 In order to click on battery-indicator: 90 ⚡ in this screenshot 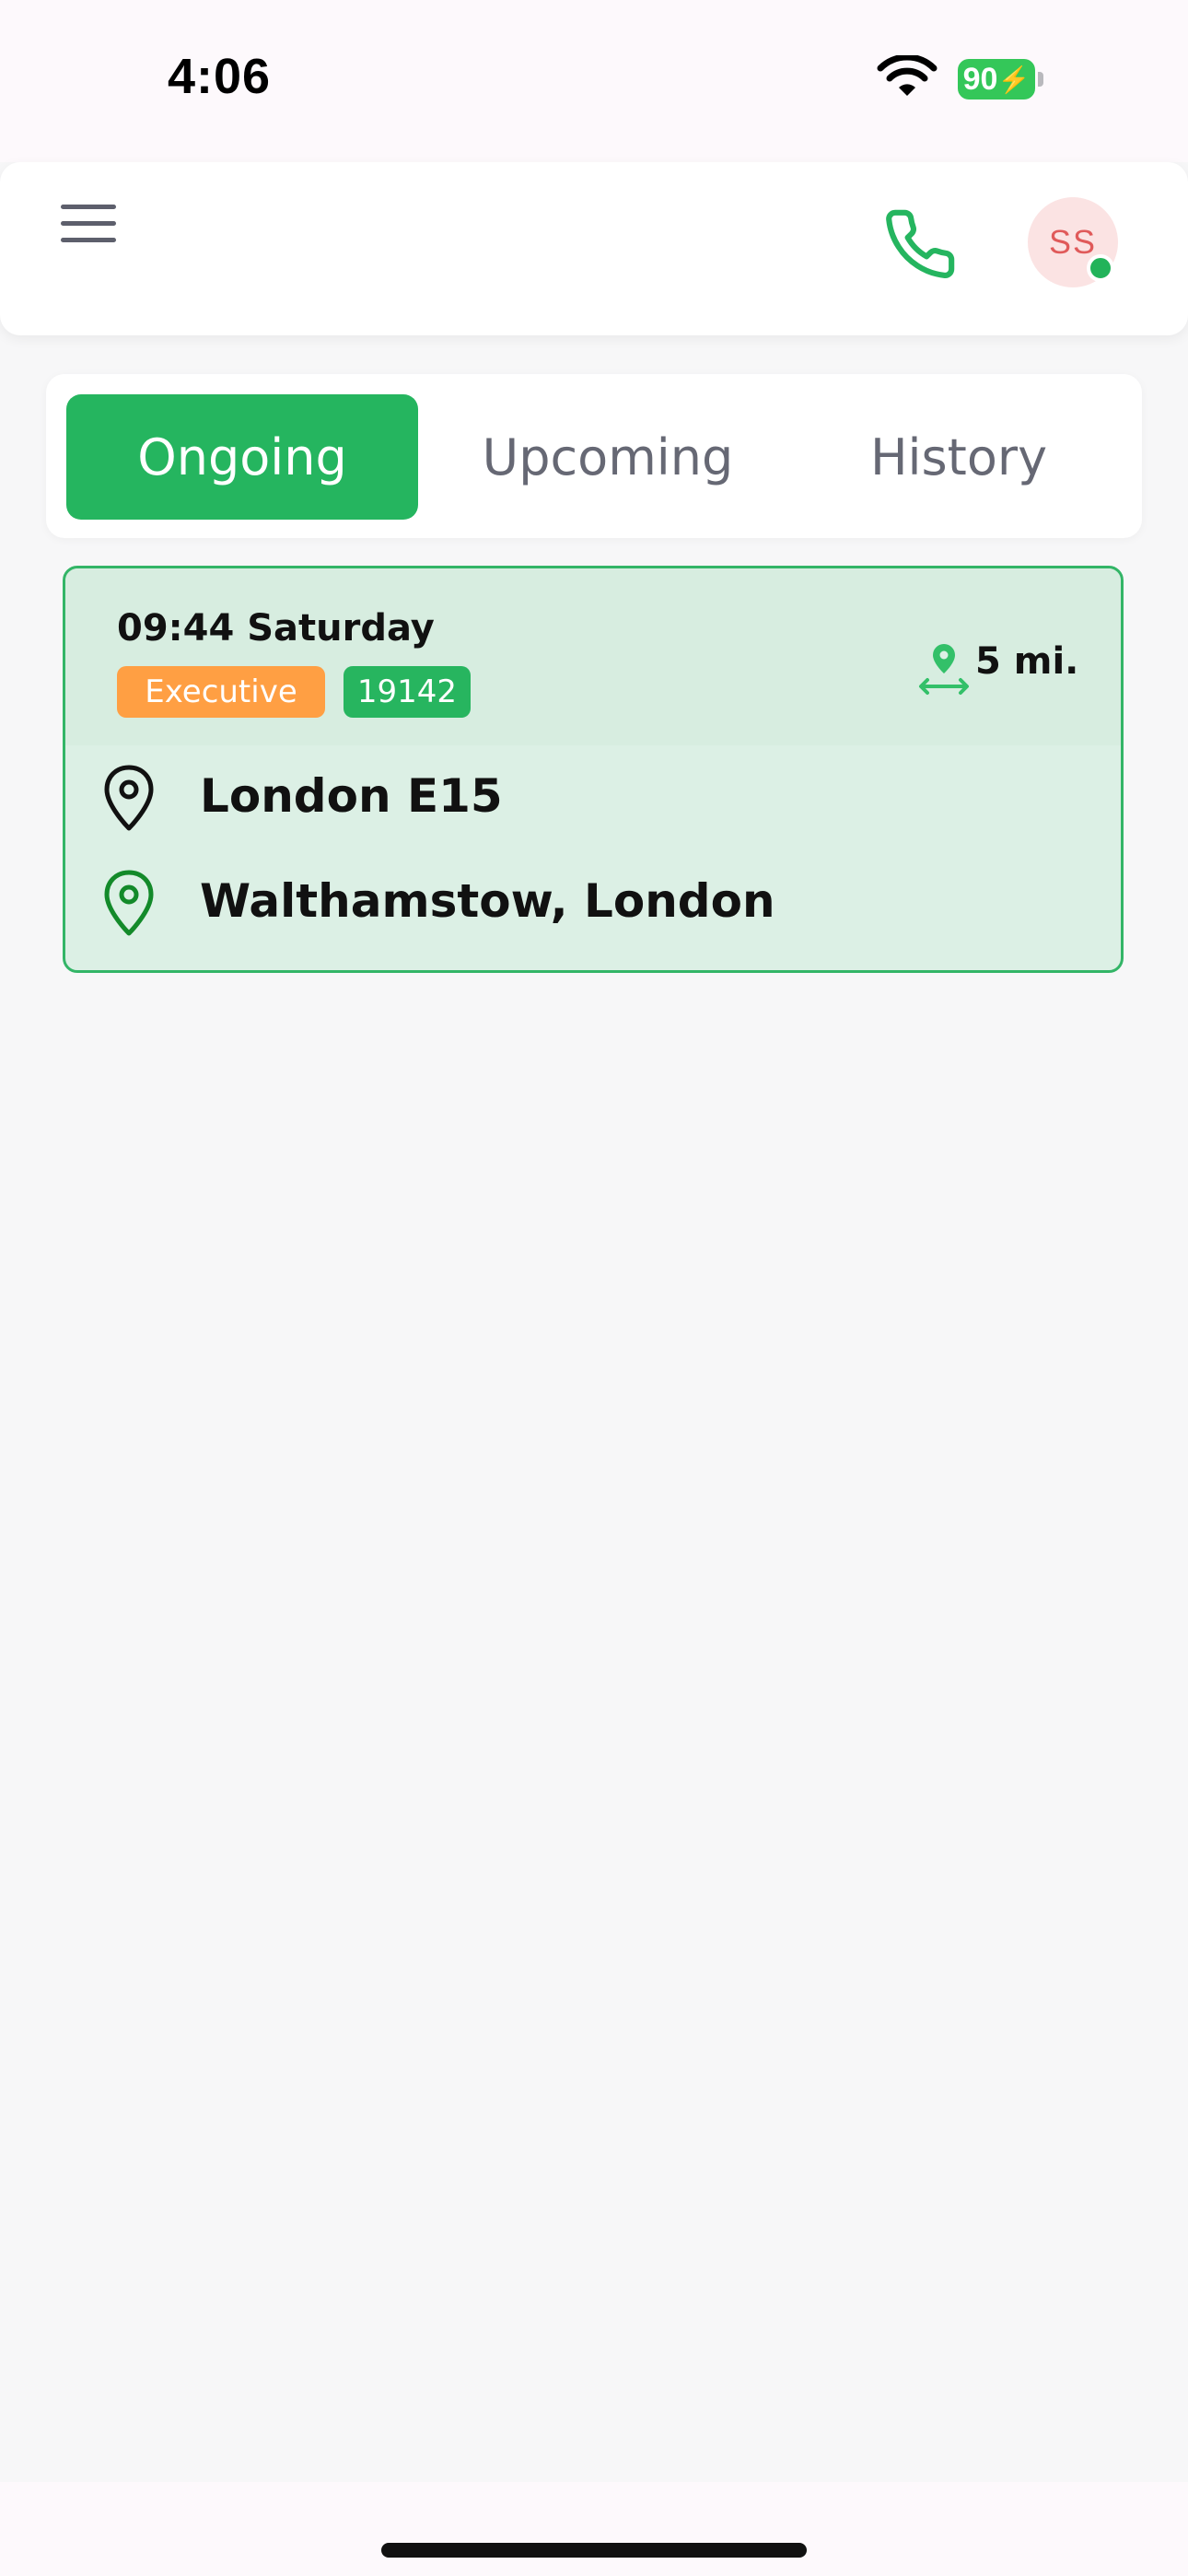, I will do `click(996, 79)`.